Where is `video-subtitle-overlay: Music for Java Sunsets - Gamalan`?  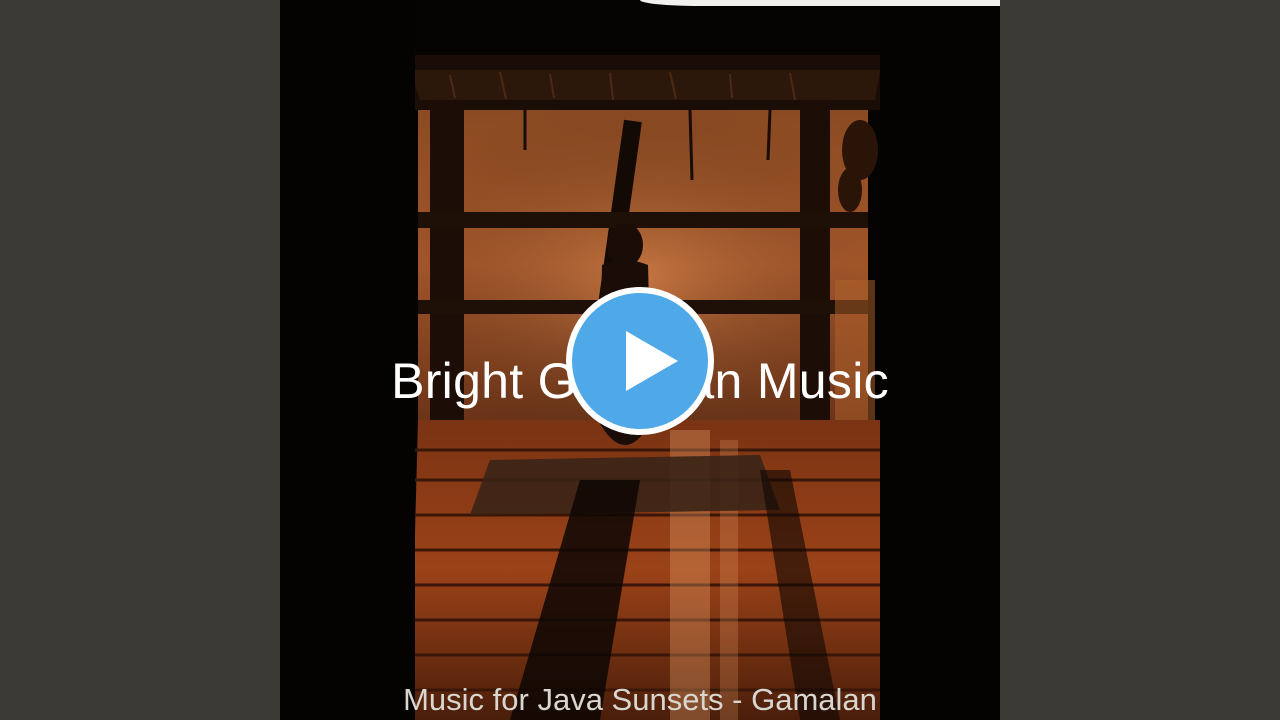
video-subtitle-overlay: Music for Java Sunsets - Gamalan is located at coordinates (640, 699).